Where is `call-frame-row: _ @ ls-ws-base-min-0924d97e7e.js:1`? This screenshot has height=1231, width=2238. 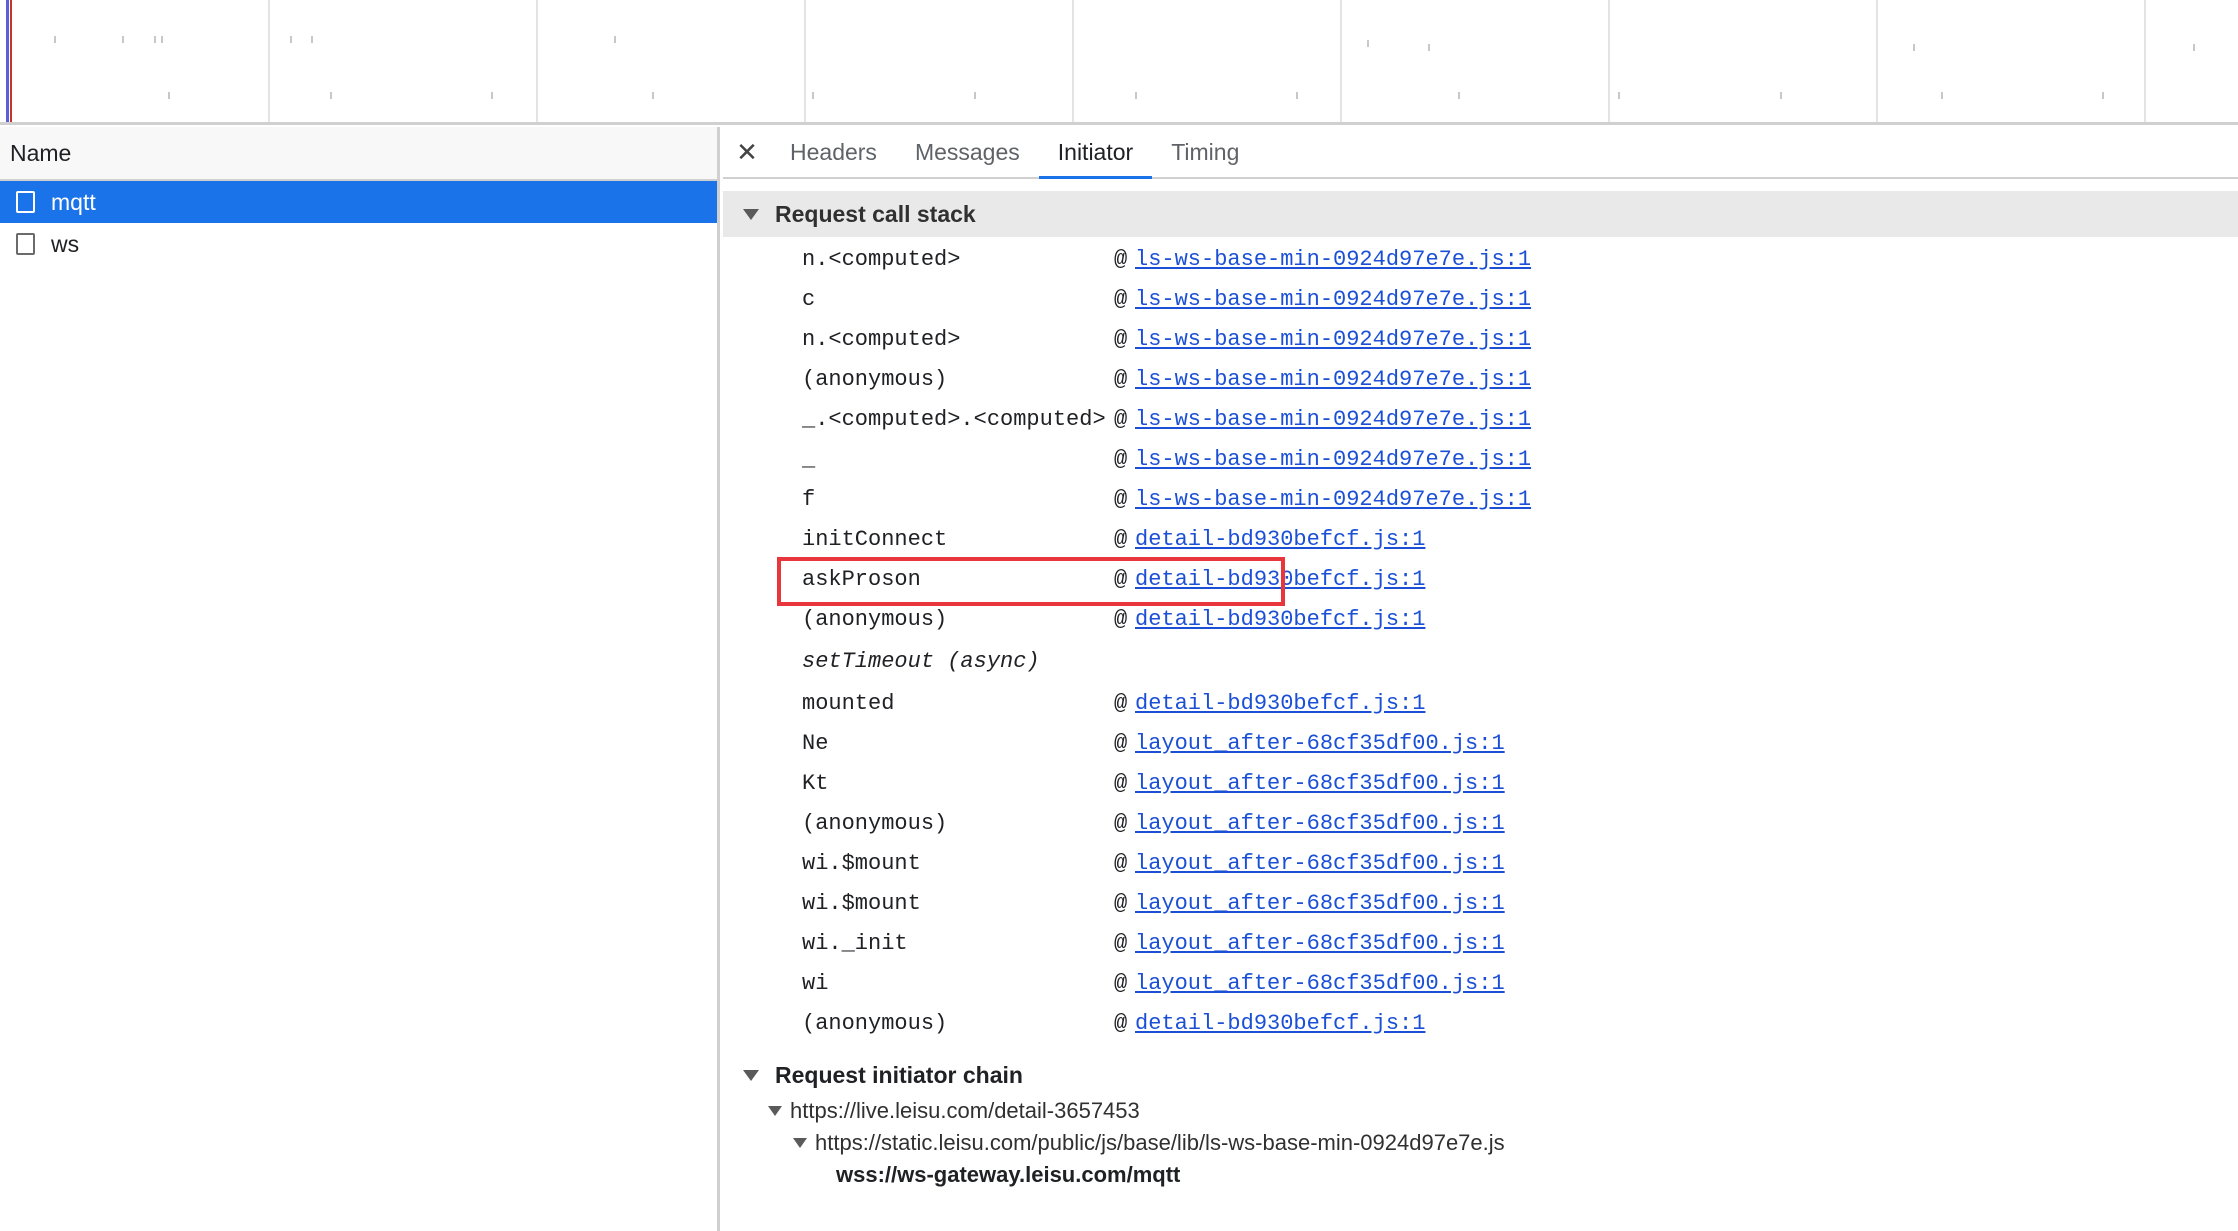
call-frame-row: _ @ ls-ws-base-min-0924d97e7e.js:1 is located at coordinates (1480, 459).